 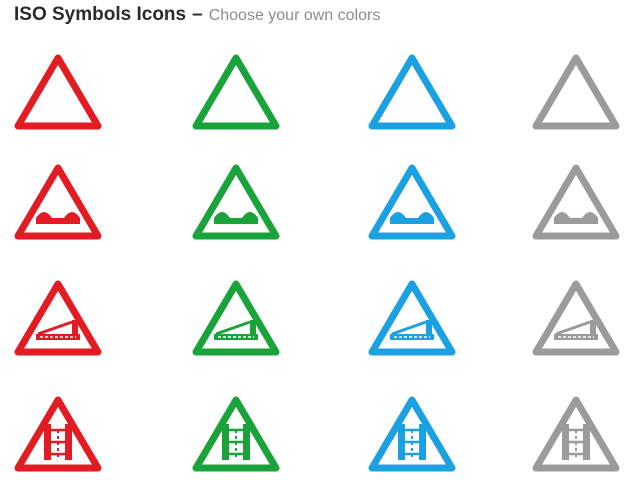 What do you see at coordinates (294, 15) in the screenshot?
I see `page-subtitle: Choose your own colors` at bounding box center [294, 15].